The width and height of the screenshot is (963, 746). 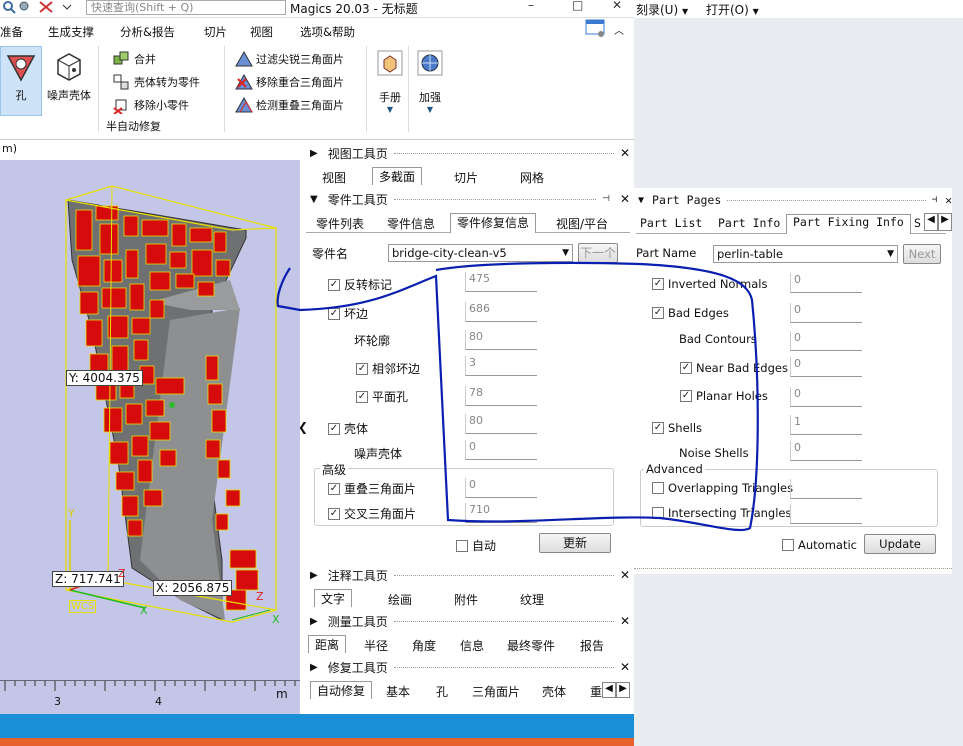 I want to click on noise-shell-button: 噪声壳体, so click(x=69, y=76).